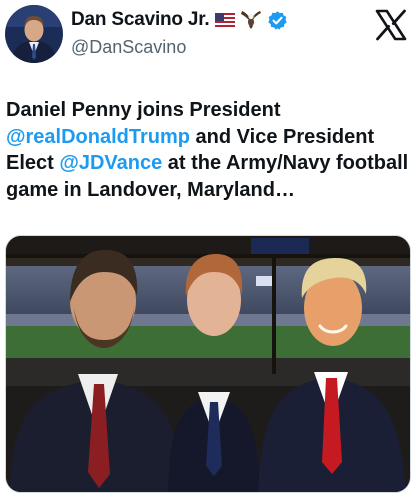  Describe the element at coordinates (251, 20) in the screenshot. I see `eagle-icon` at that location.